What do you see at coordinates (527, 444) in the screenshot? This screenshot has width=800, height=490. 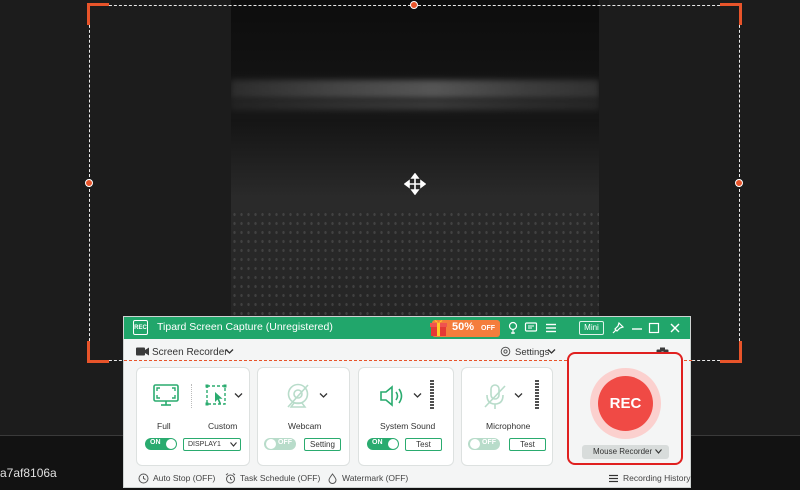 I see `microphone-test-button: Test` at bounding box center [527, 444].